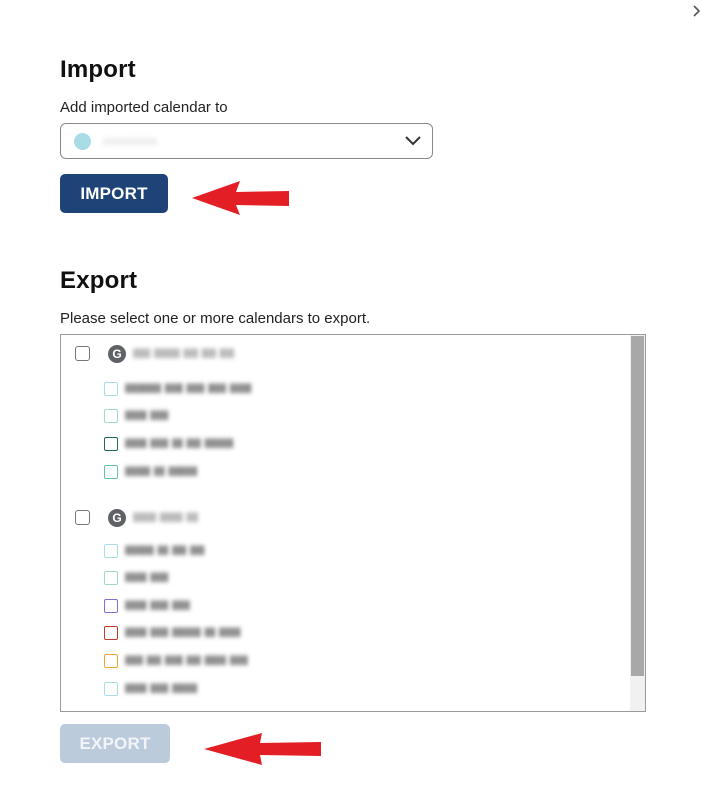 Image resolution: width=702 pixels, height=791 pixels. I want to click on import-title: Import, so click(98, 69).